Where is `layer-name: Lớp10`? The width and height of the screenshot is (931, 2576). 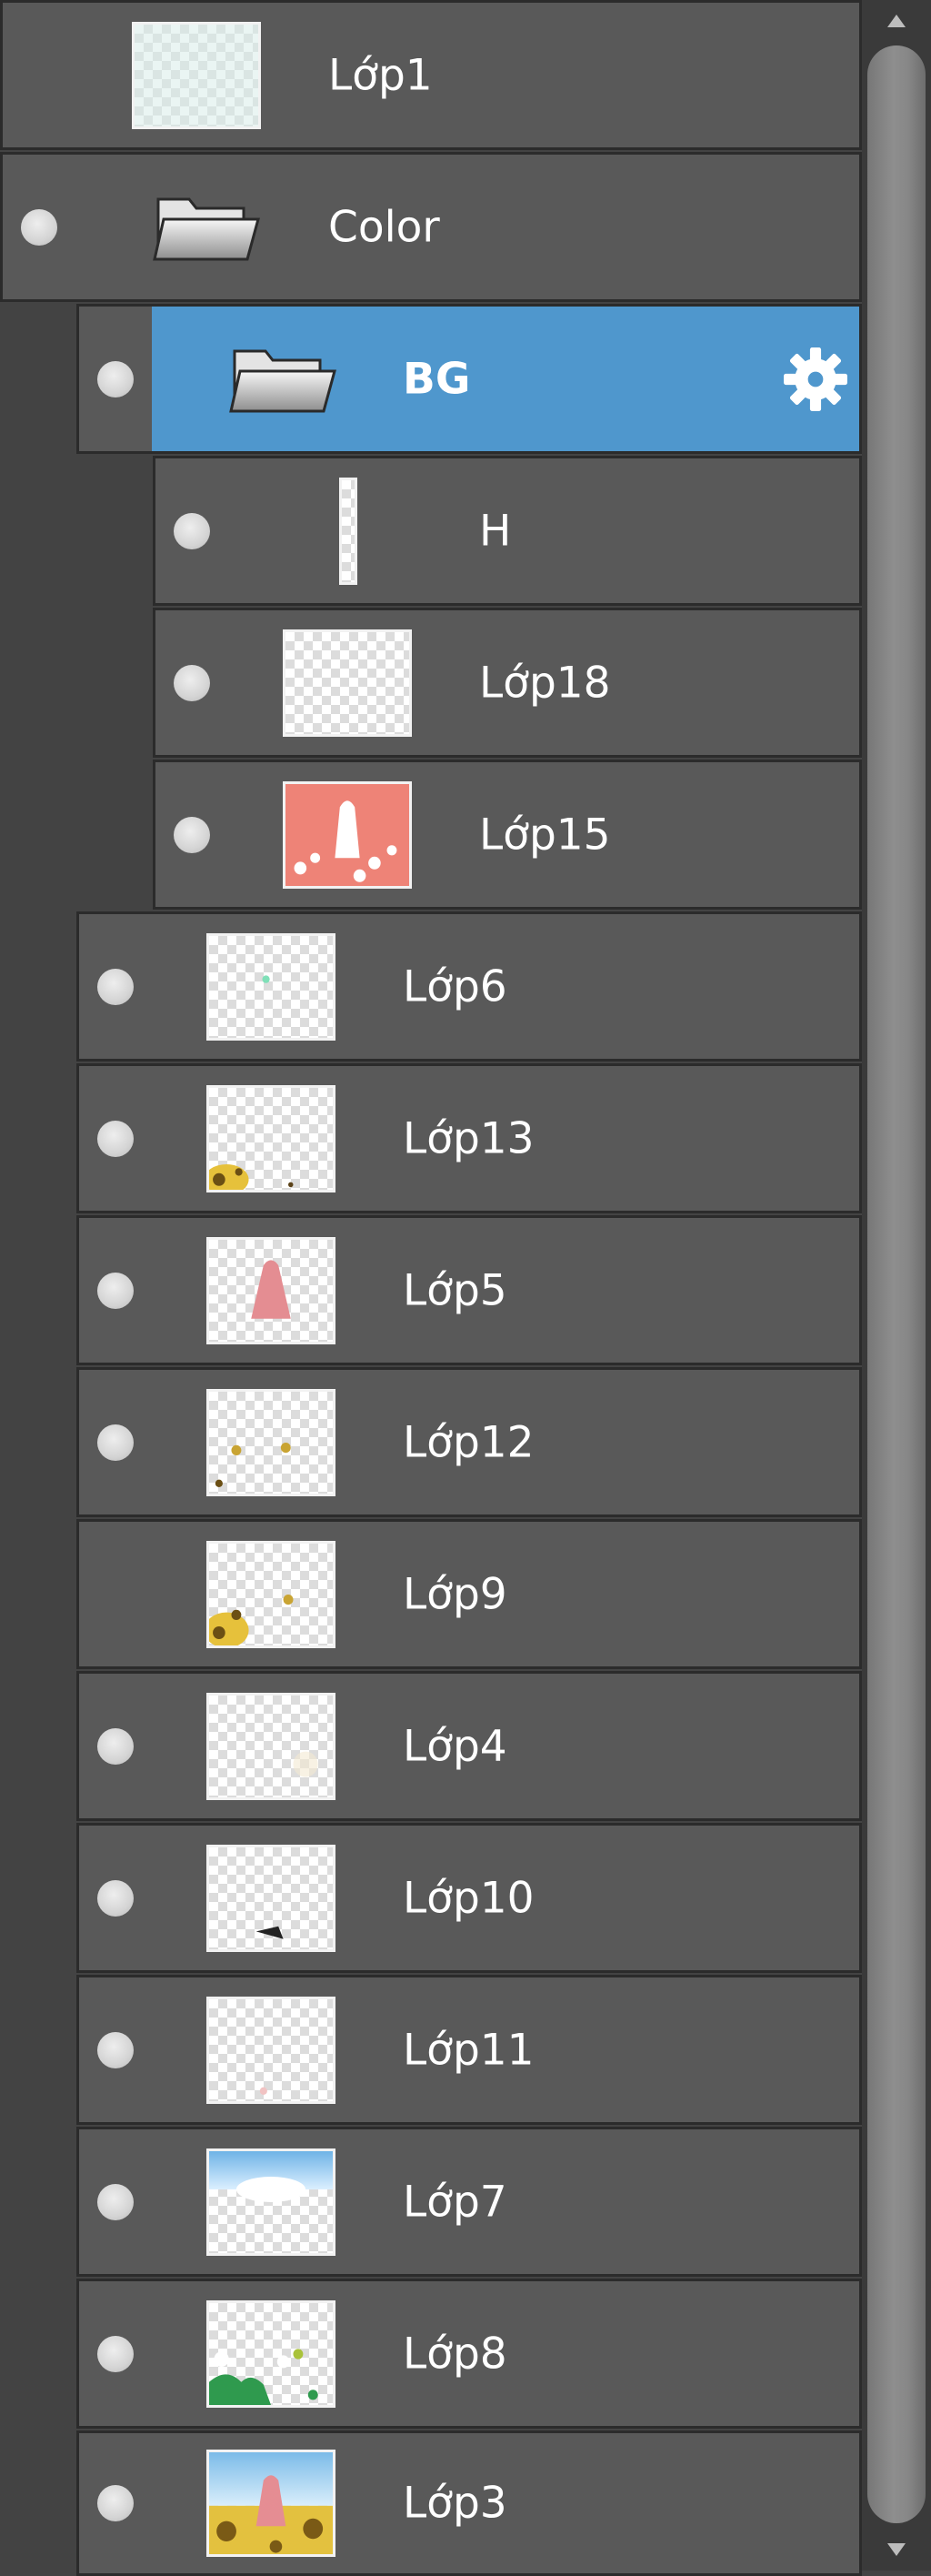 layer-name: Lớp10 is located at coordinates (469, 1898).